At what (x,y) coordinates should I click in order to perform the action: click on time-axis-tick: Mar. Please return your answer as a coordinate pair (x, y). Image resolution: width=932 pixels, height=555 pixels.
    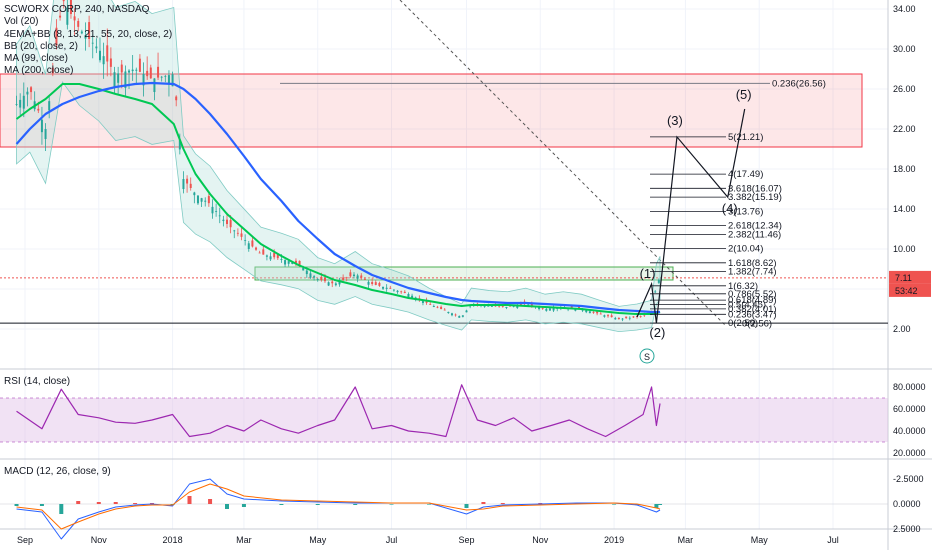
    Looking at the image, I should click on (244, 540).